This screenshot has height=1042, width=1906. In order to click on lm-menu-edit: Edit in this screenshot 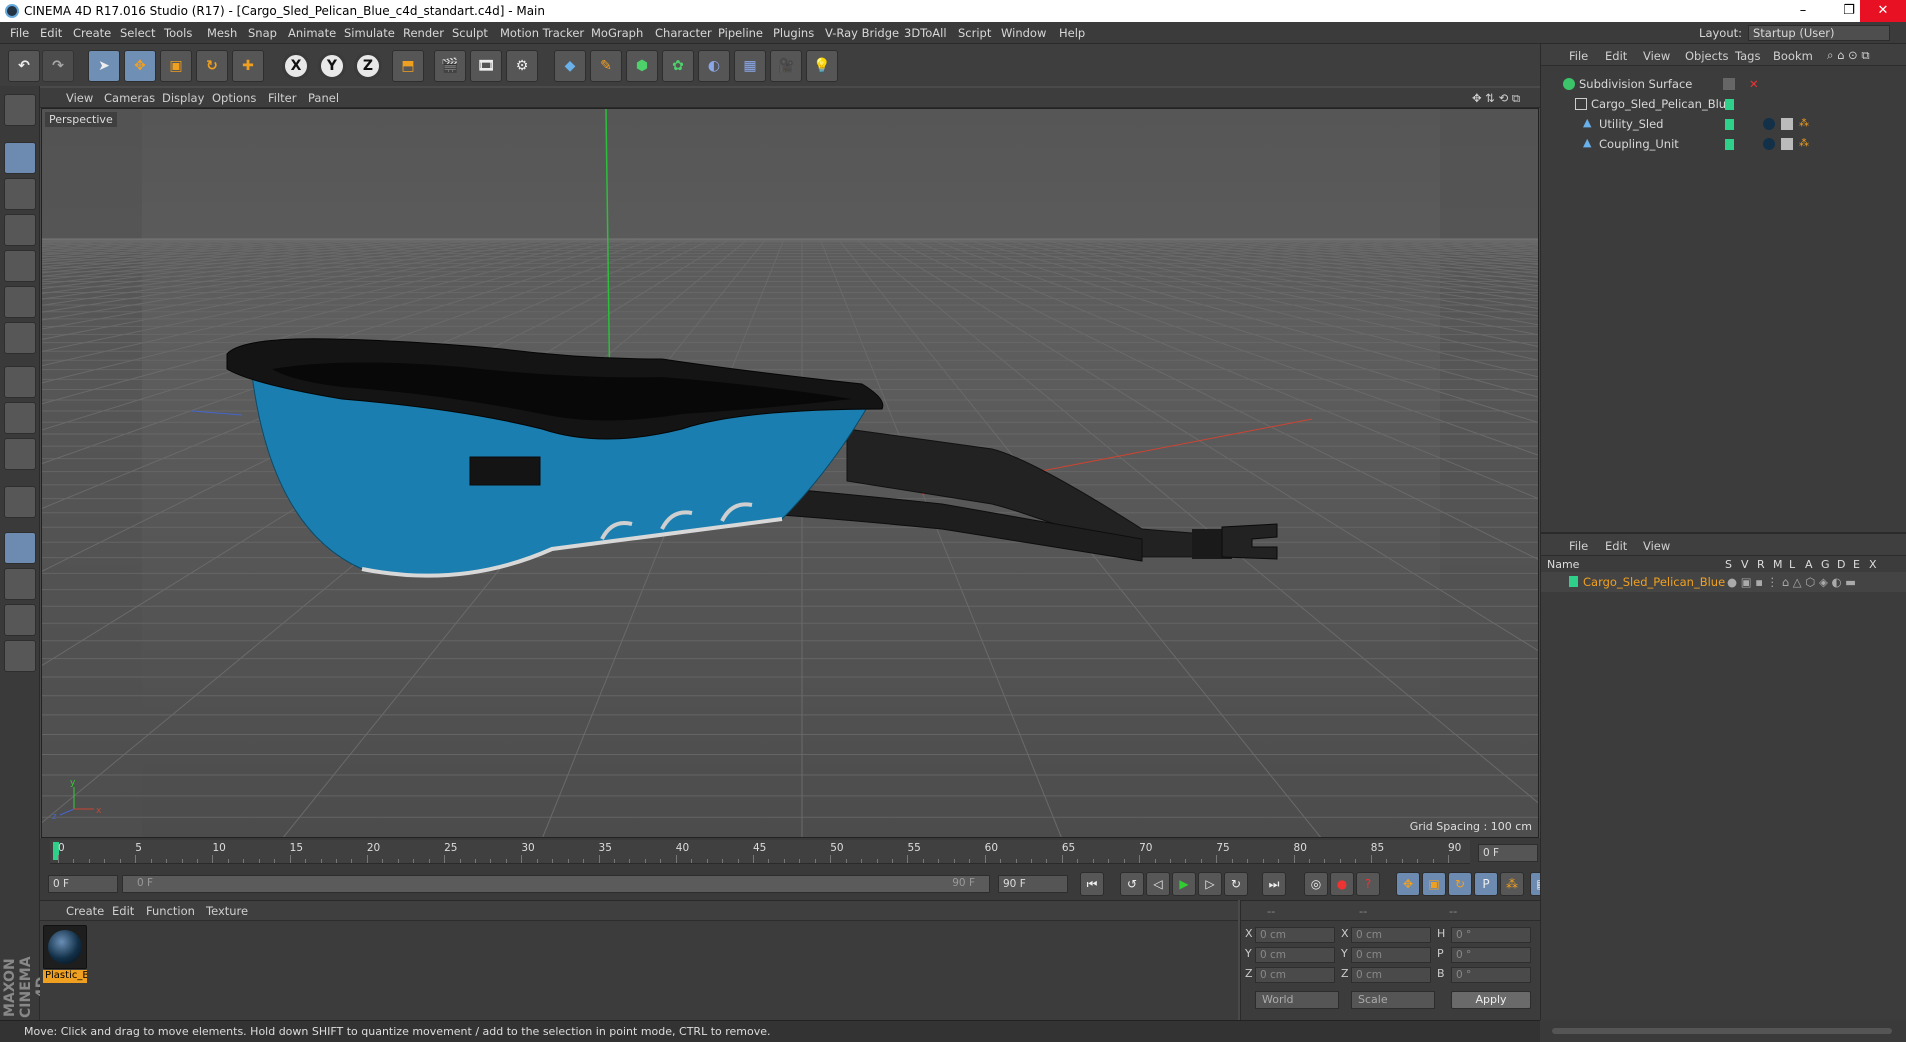, I will do `click(1616, 546)`.